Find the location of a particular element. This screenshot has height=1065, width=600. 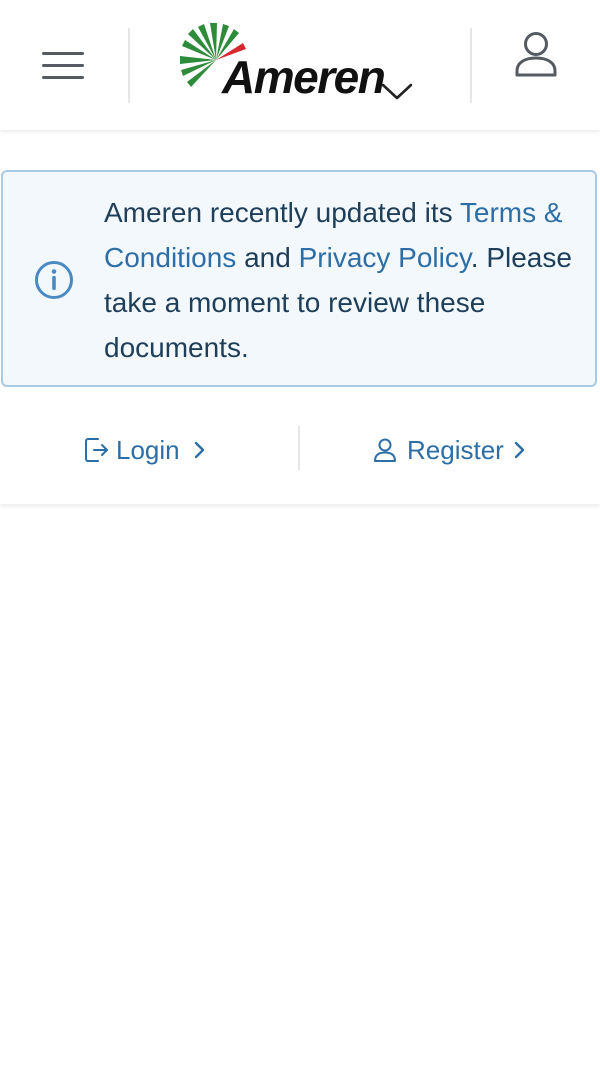

auth-bar: Login Register is located at coordinates (300, 452).